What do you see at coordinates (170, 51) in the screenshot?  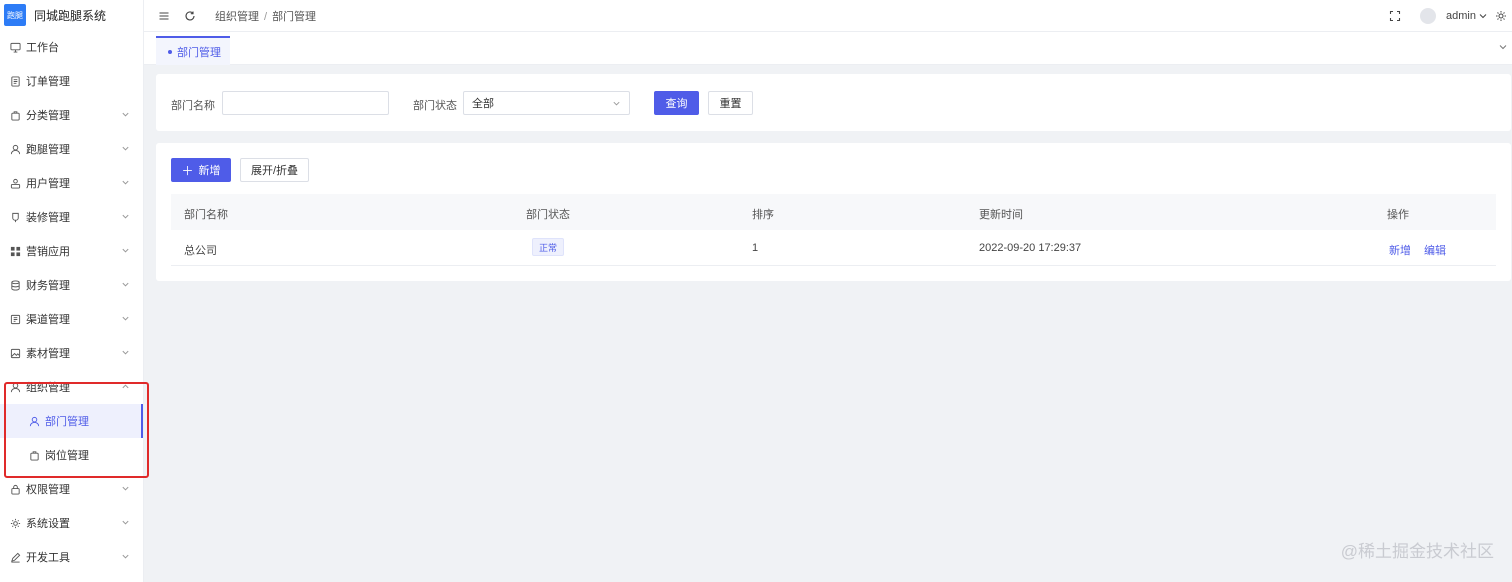 I see `active-dot-icon` at bounding box center [170, 51].